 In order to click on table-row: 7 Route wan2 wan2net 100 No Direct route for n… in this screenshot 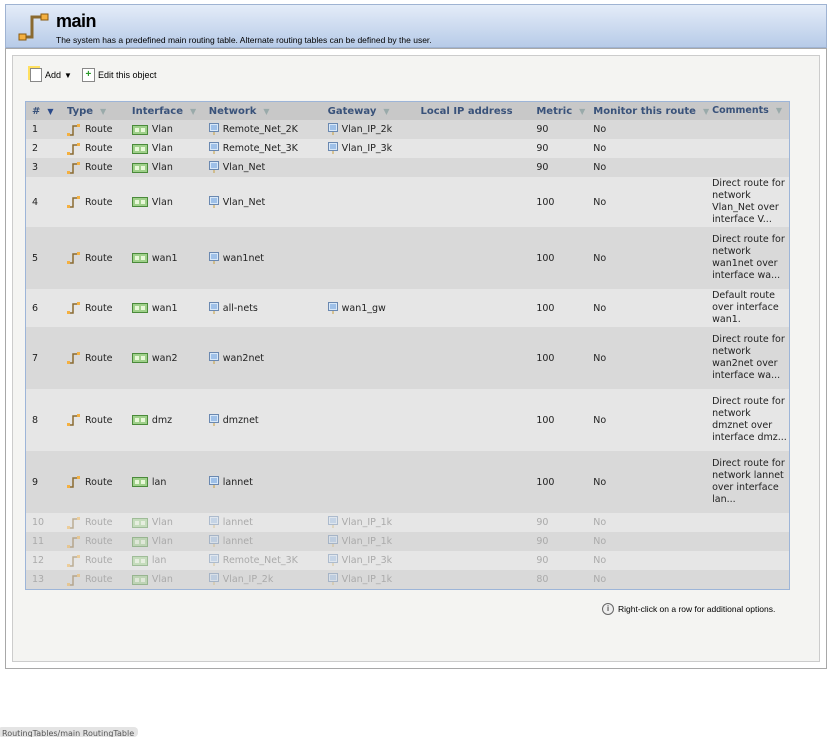, I will do `click(407, 358)`.